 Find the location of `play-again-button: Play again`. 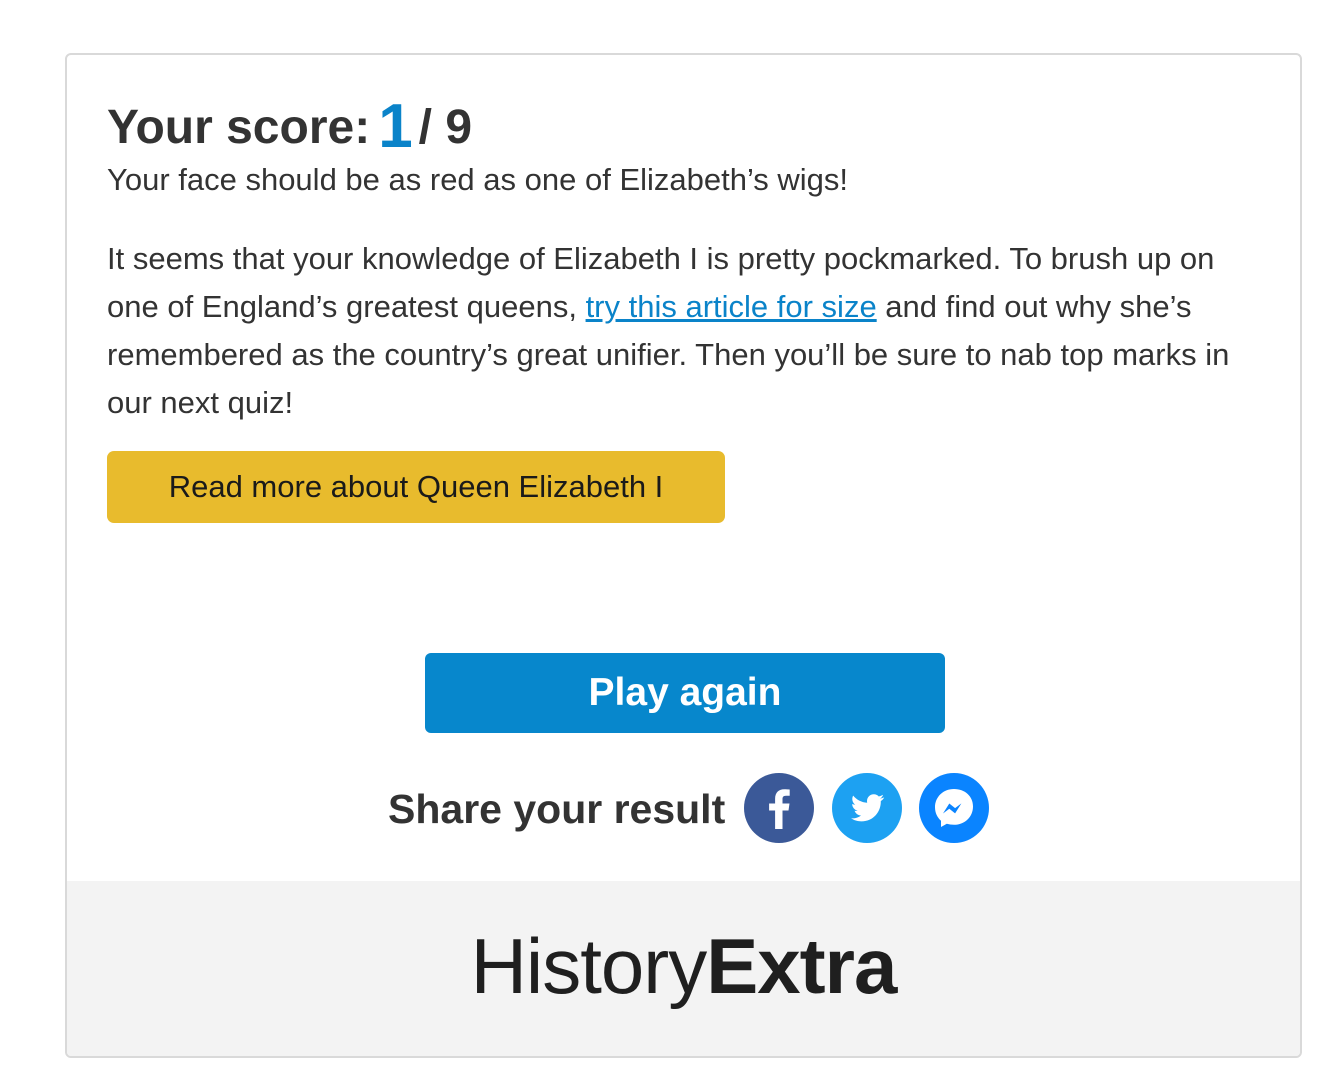

play-again-button: Play again is located at coordinates (685, 693).